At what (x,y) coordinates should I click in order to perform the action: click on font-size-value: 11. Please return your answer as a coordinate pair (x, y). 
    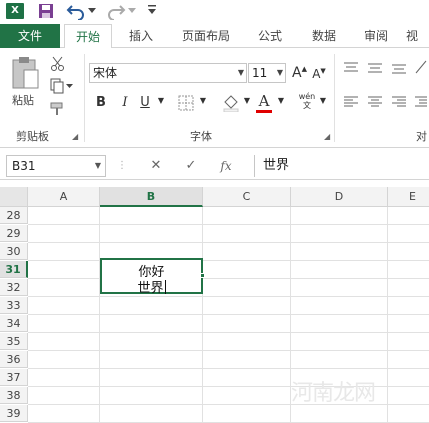
    Looking at the image, I should click on (260, 73).